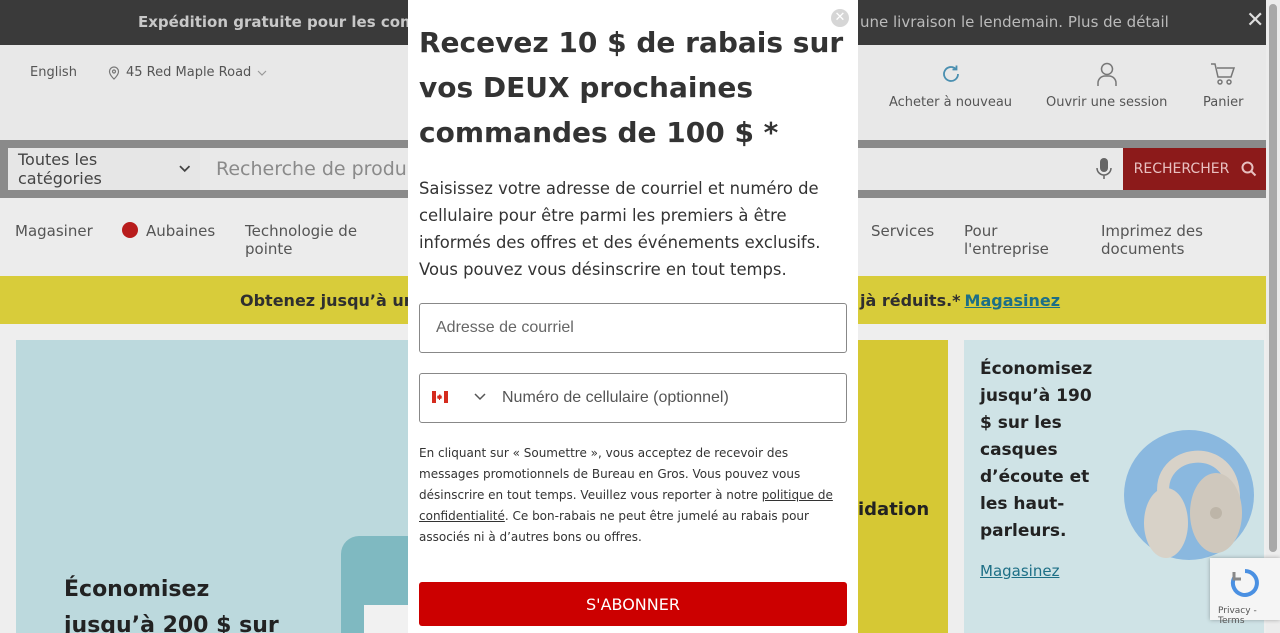 This screenshot has width=1280, height=633. I want to click on nav-item-business: Pour l'entreprise, so click(1019, 240).